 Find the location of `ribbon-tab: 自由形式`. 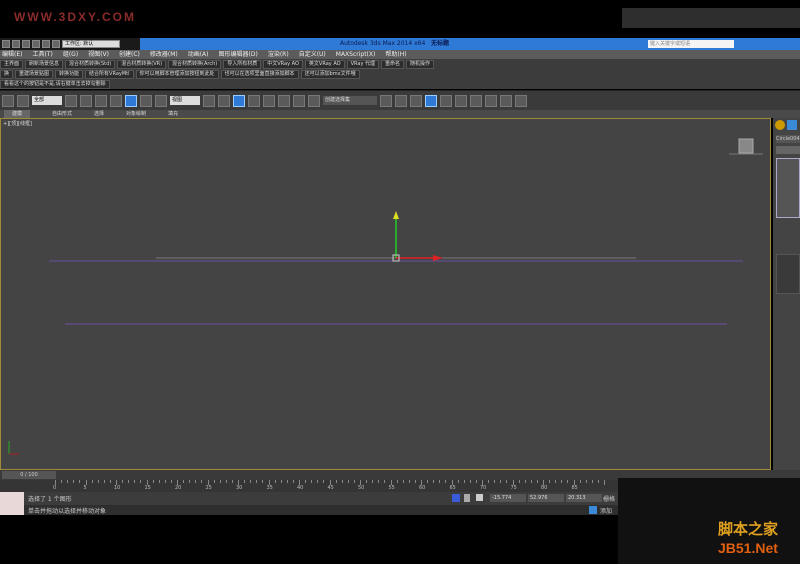

ribbon-tab: 自由形式 is located at coordinates (62, 114).